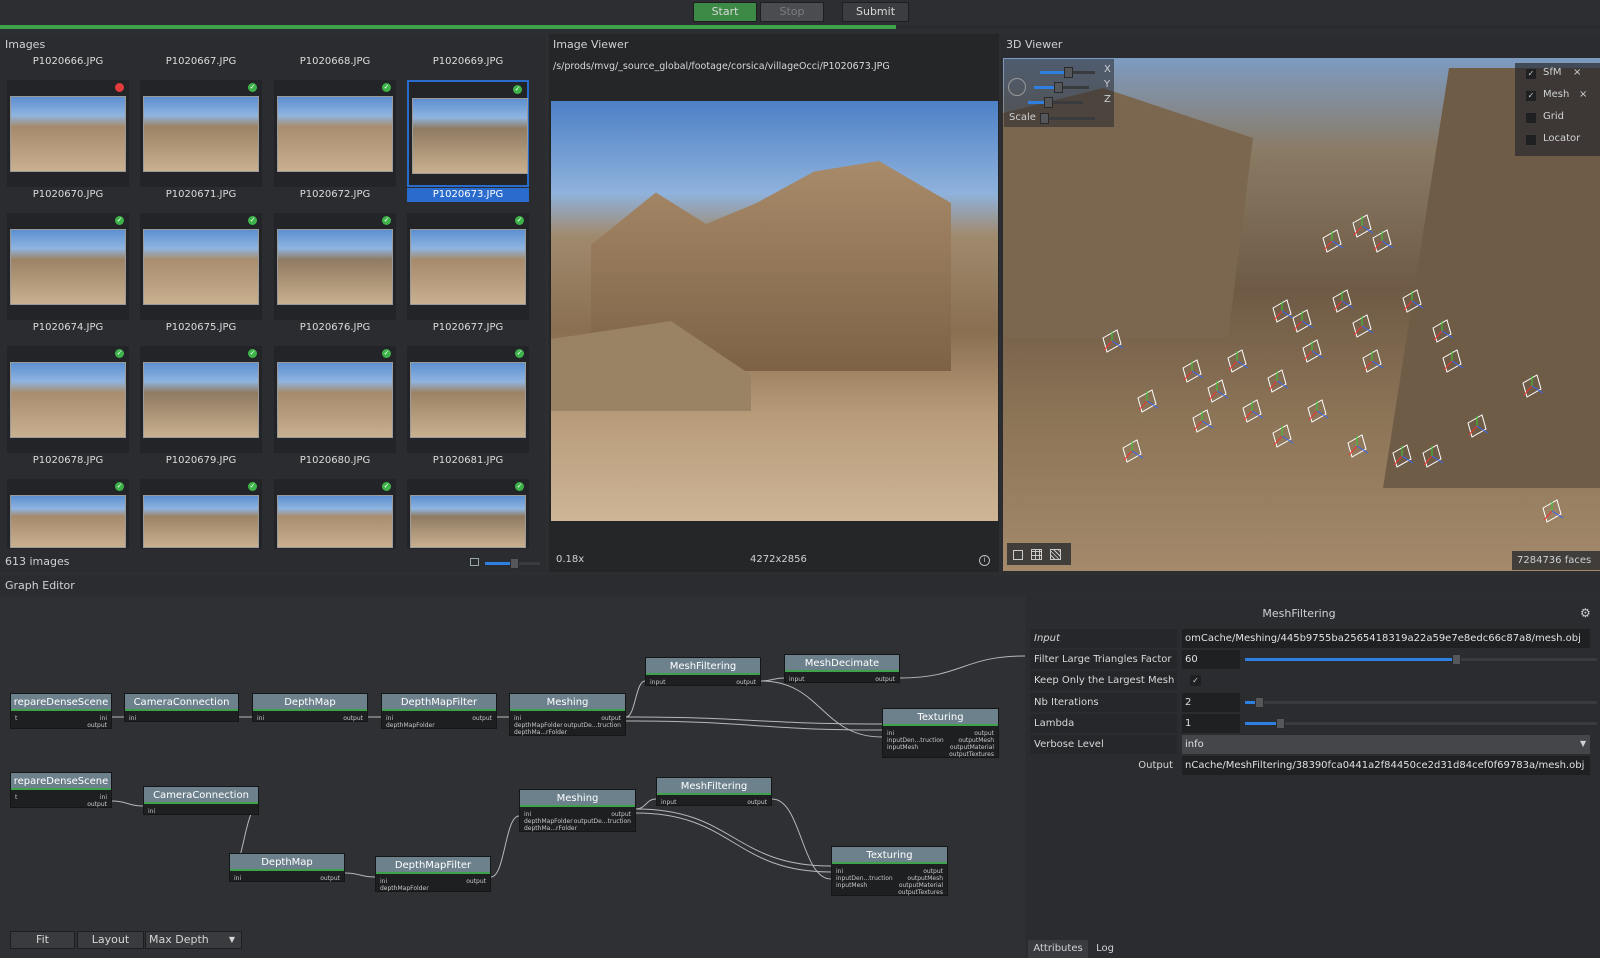  What do you see at coordinates (842, 668) in the screenshot?
I see `node-meshdecimate: MeshDecimate input output` at bounding box center [842, 668].